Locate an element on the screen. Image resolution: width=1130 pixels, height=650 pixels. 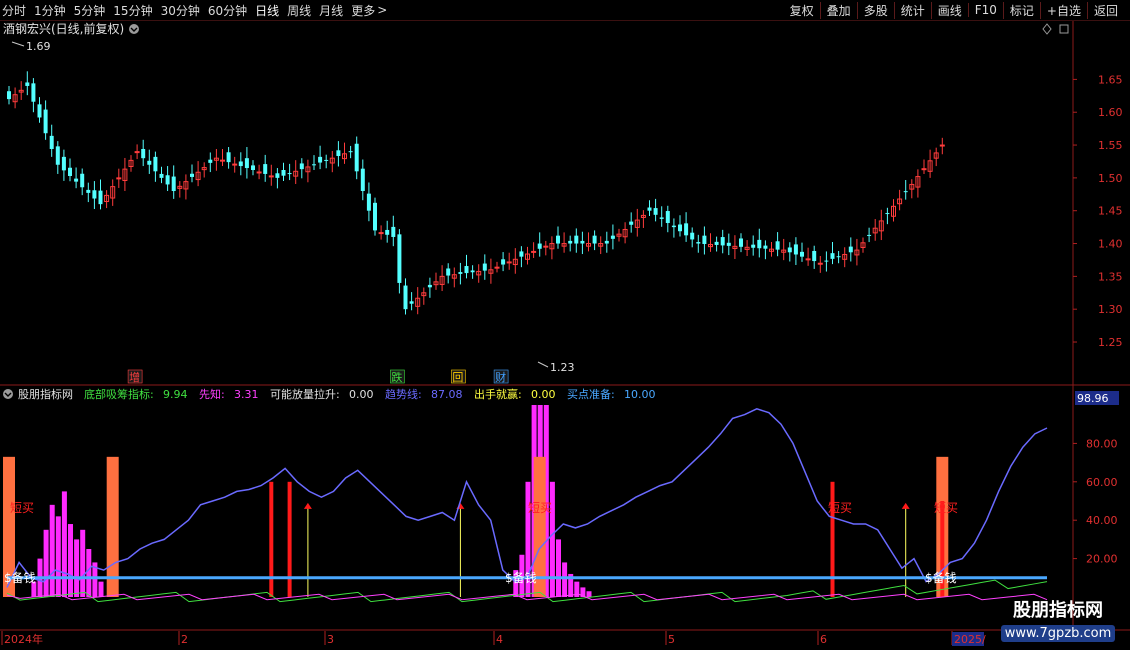
indicator-tick-label: 60.00 is located at coordinates (1102, 482).